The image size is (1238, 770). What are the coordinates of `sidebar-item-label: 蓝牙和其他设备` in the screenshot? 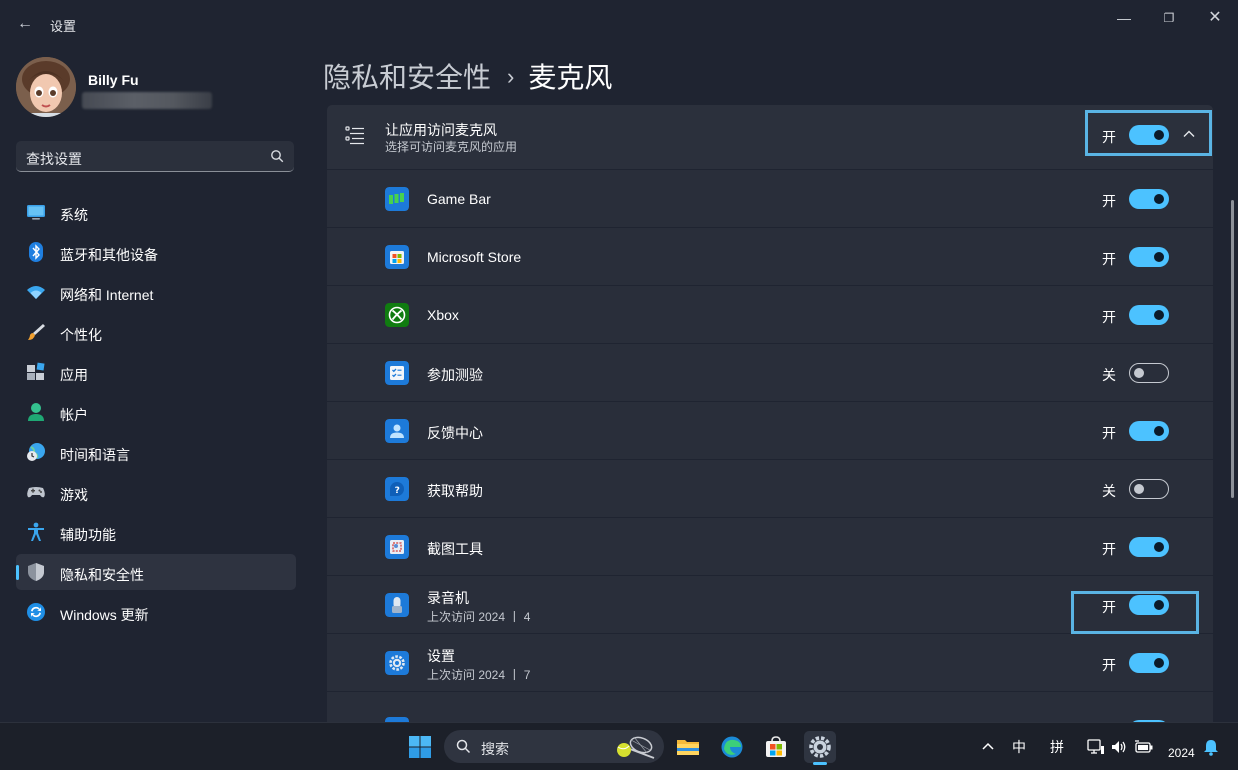 It's located at (109, 255).